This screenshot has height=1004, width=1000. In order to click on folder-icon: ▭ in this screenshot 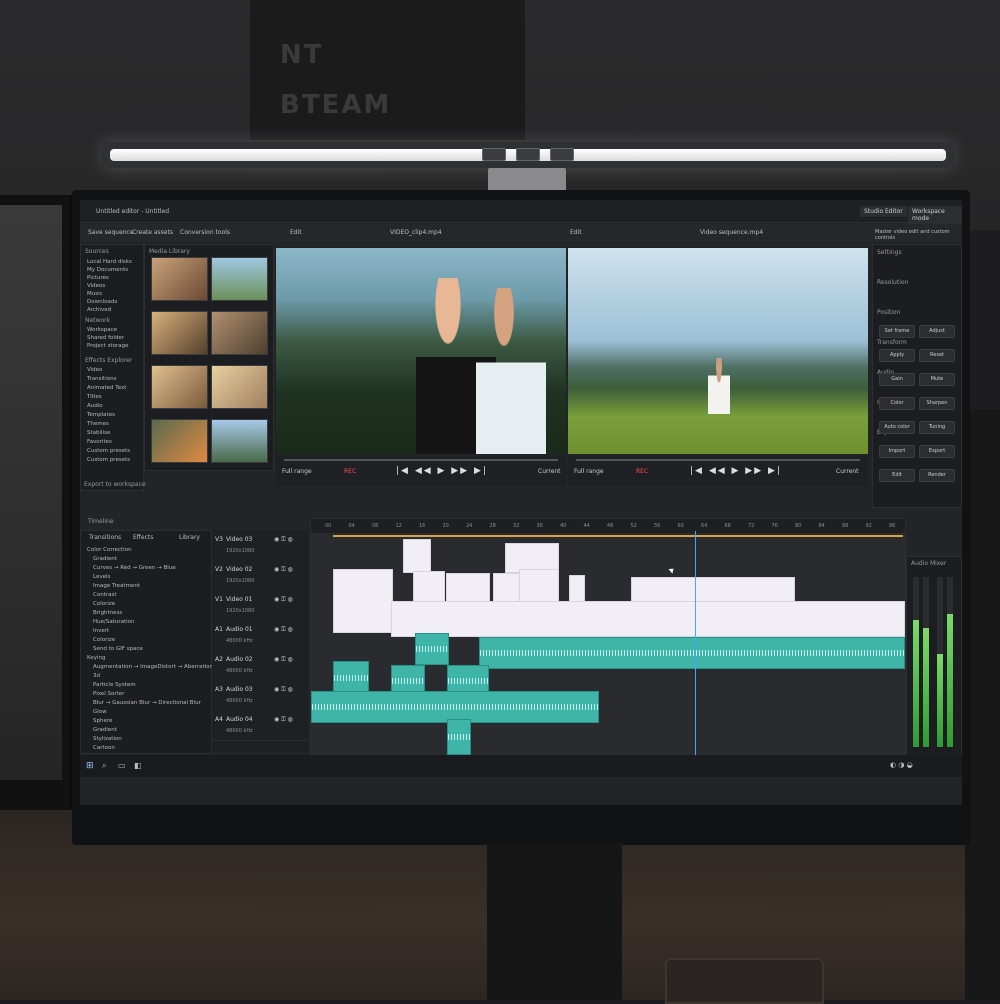, I will do `click(122, 765)`.